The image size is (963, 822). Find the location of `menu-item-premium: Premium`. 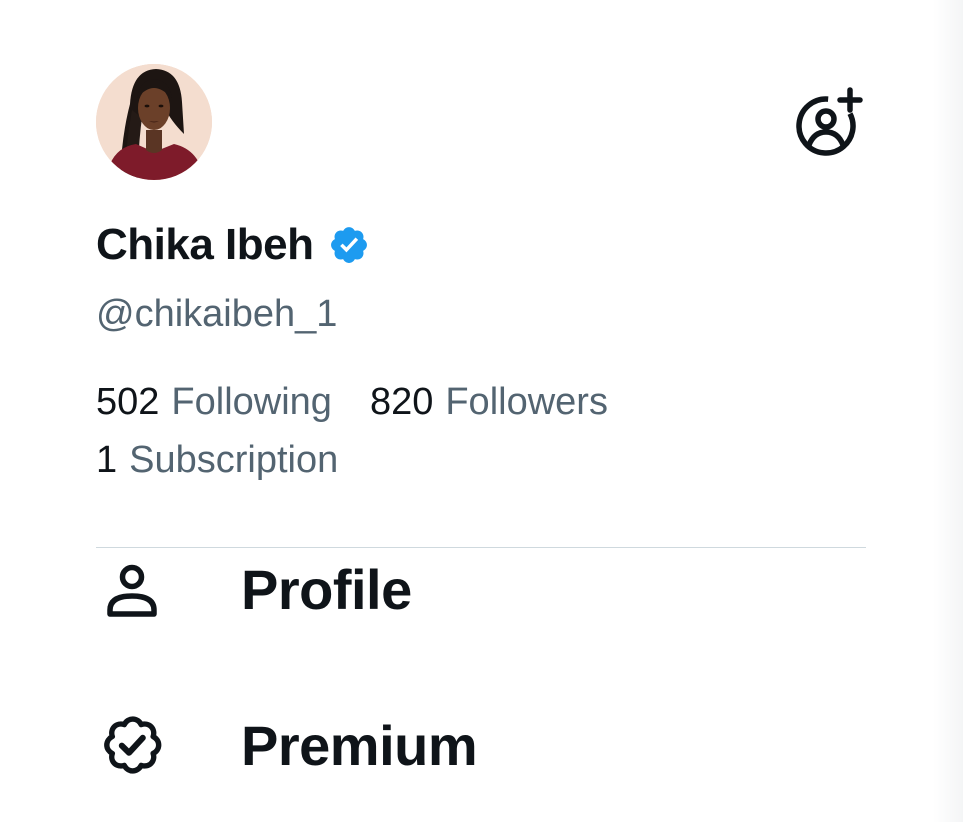

menu-item-premium: Premium is located at coordinates (481, 745).